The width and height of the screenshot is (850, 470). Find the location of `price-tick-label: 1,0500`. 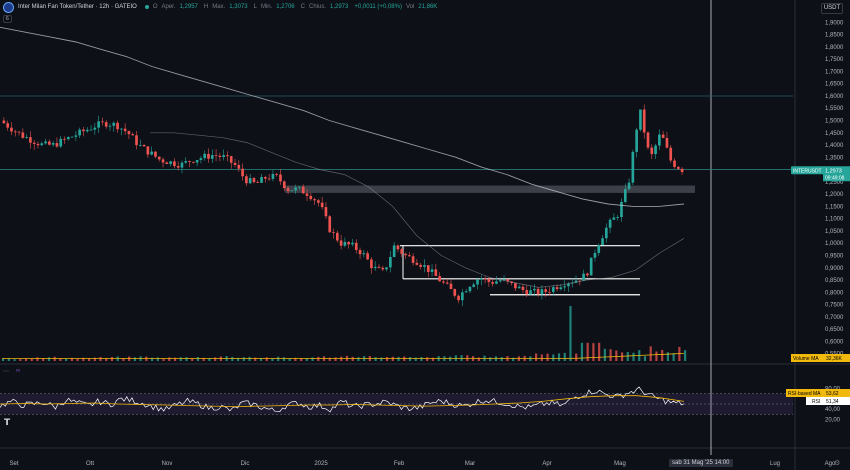

price-tick-label: 1,0500 is located at coordinates (834, 232).